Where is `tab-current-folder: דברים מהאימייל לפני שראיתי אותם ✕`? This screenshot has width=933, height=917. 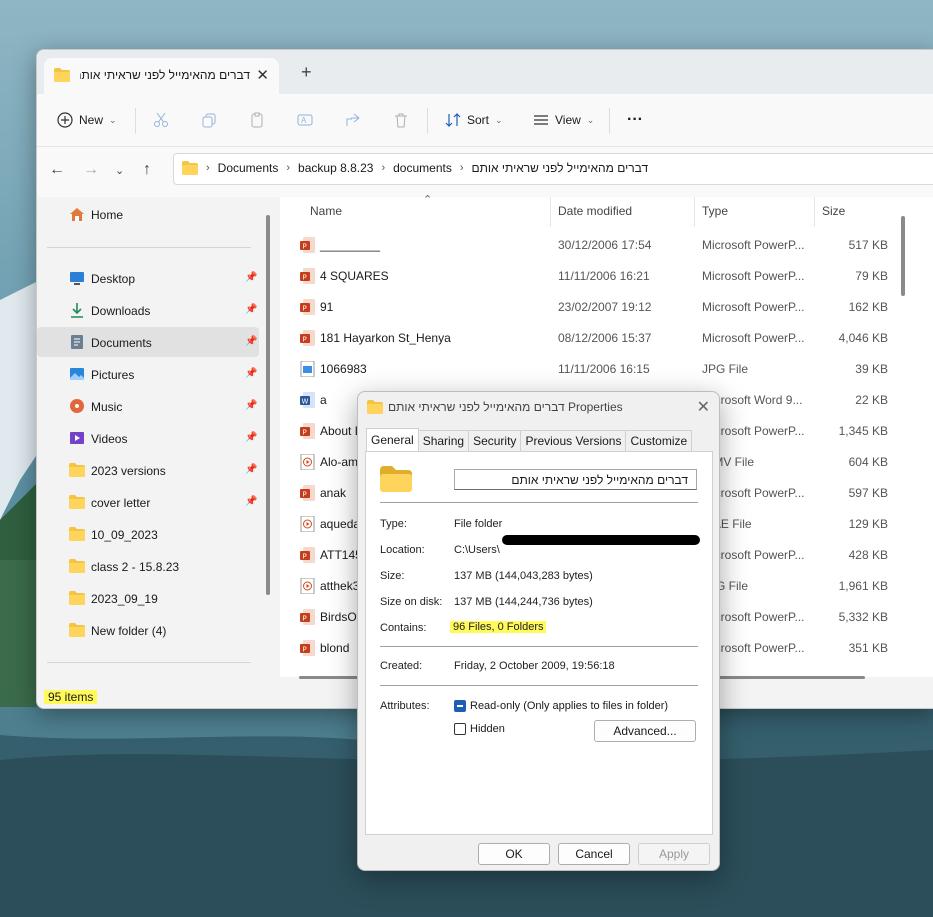
tab-current-folder: דברים מהאימייל לפני שראיתי אותם ✕ is located at coordinates (161, 76).